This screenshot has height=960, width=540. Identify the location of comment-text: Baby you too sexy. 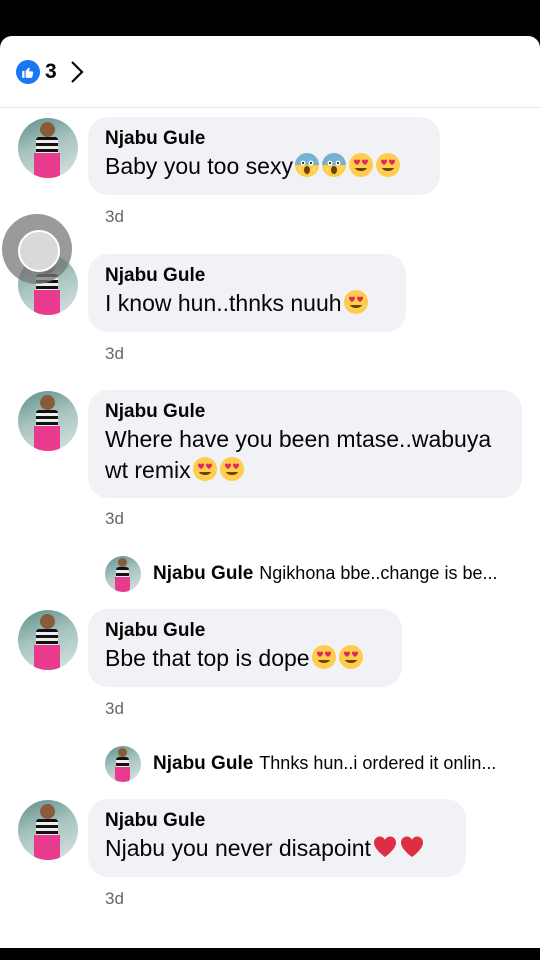
(263, 166).